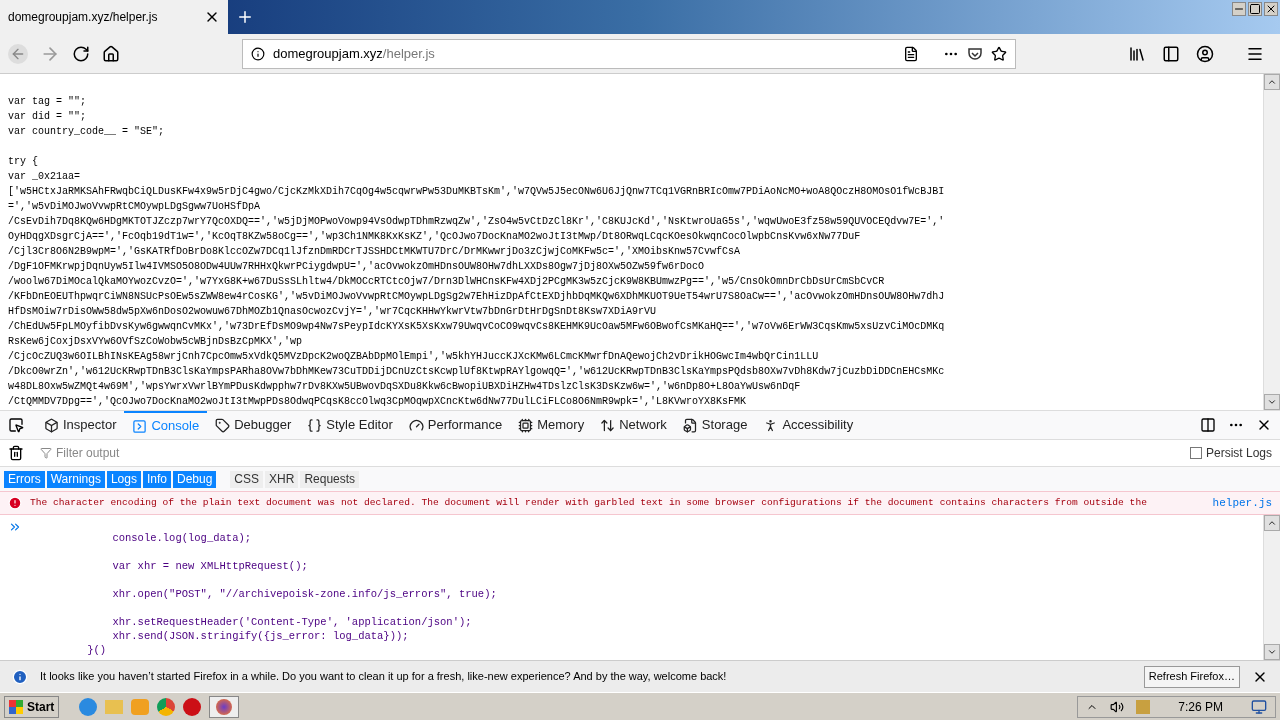 The height and width of the screenshot is (720, 1280). I want to click on filter-toggle: CSS, so click(247, 479).